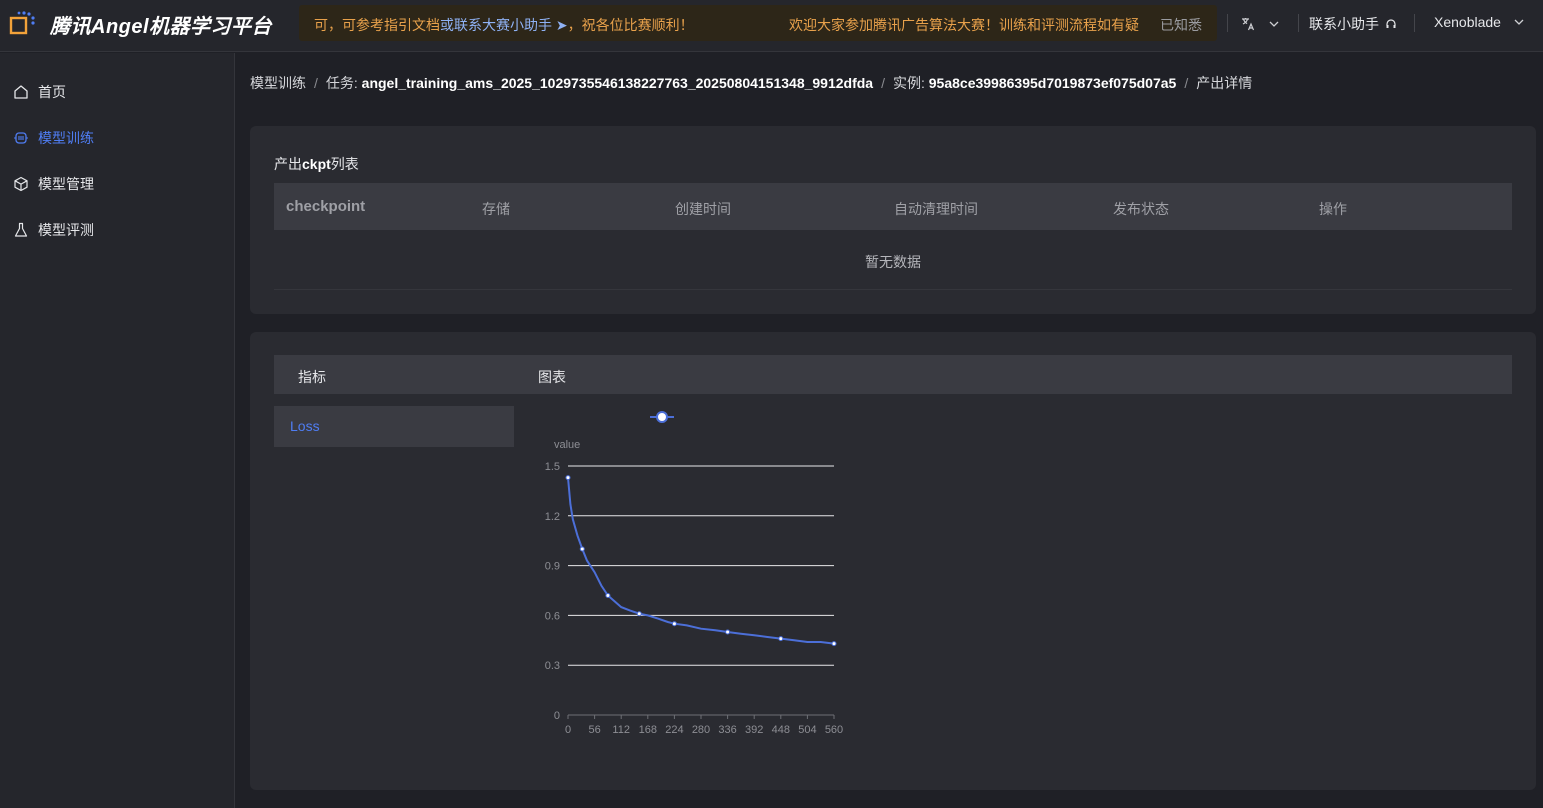 The width and height of the screenshot is (1543, 808). What do you see at coordinates (893, 206) in the screenshot?
I see `ckpt-table-header: checkpoint 存储 创建时间 自动清理时间 发布状态 操作` at bounding box center [893, 206].